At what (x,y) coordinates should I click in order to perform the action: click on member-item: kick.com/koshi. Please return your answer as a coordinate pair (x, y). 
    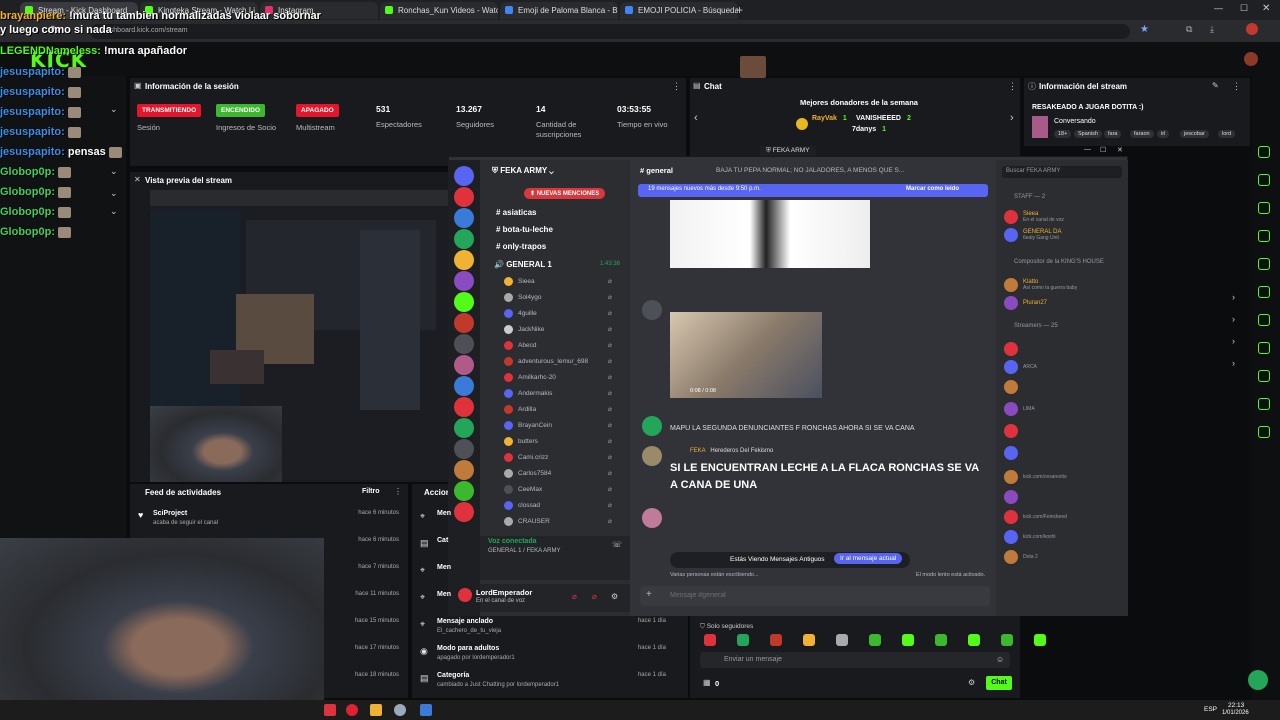
    Looking at the image, I should click on (1030, 537).